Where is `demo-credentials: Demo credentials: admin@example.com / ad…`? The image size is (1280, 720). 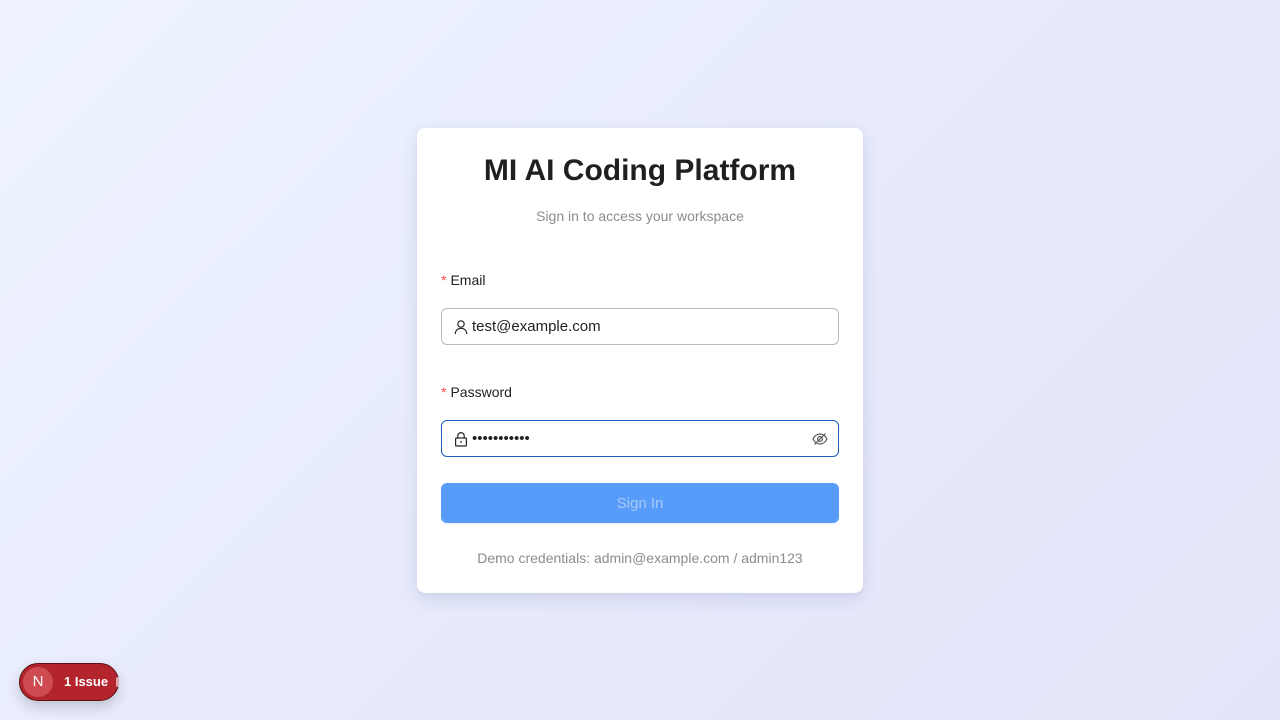 demo-credentials: Demo credentials: admin@example.com / ad… is located at coordinates (640, 558).